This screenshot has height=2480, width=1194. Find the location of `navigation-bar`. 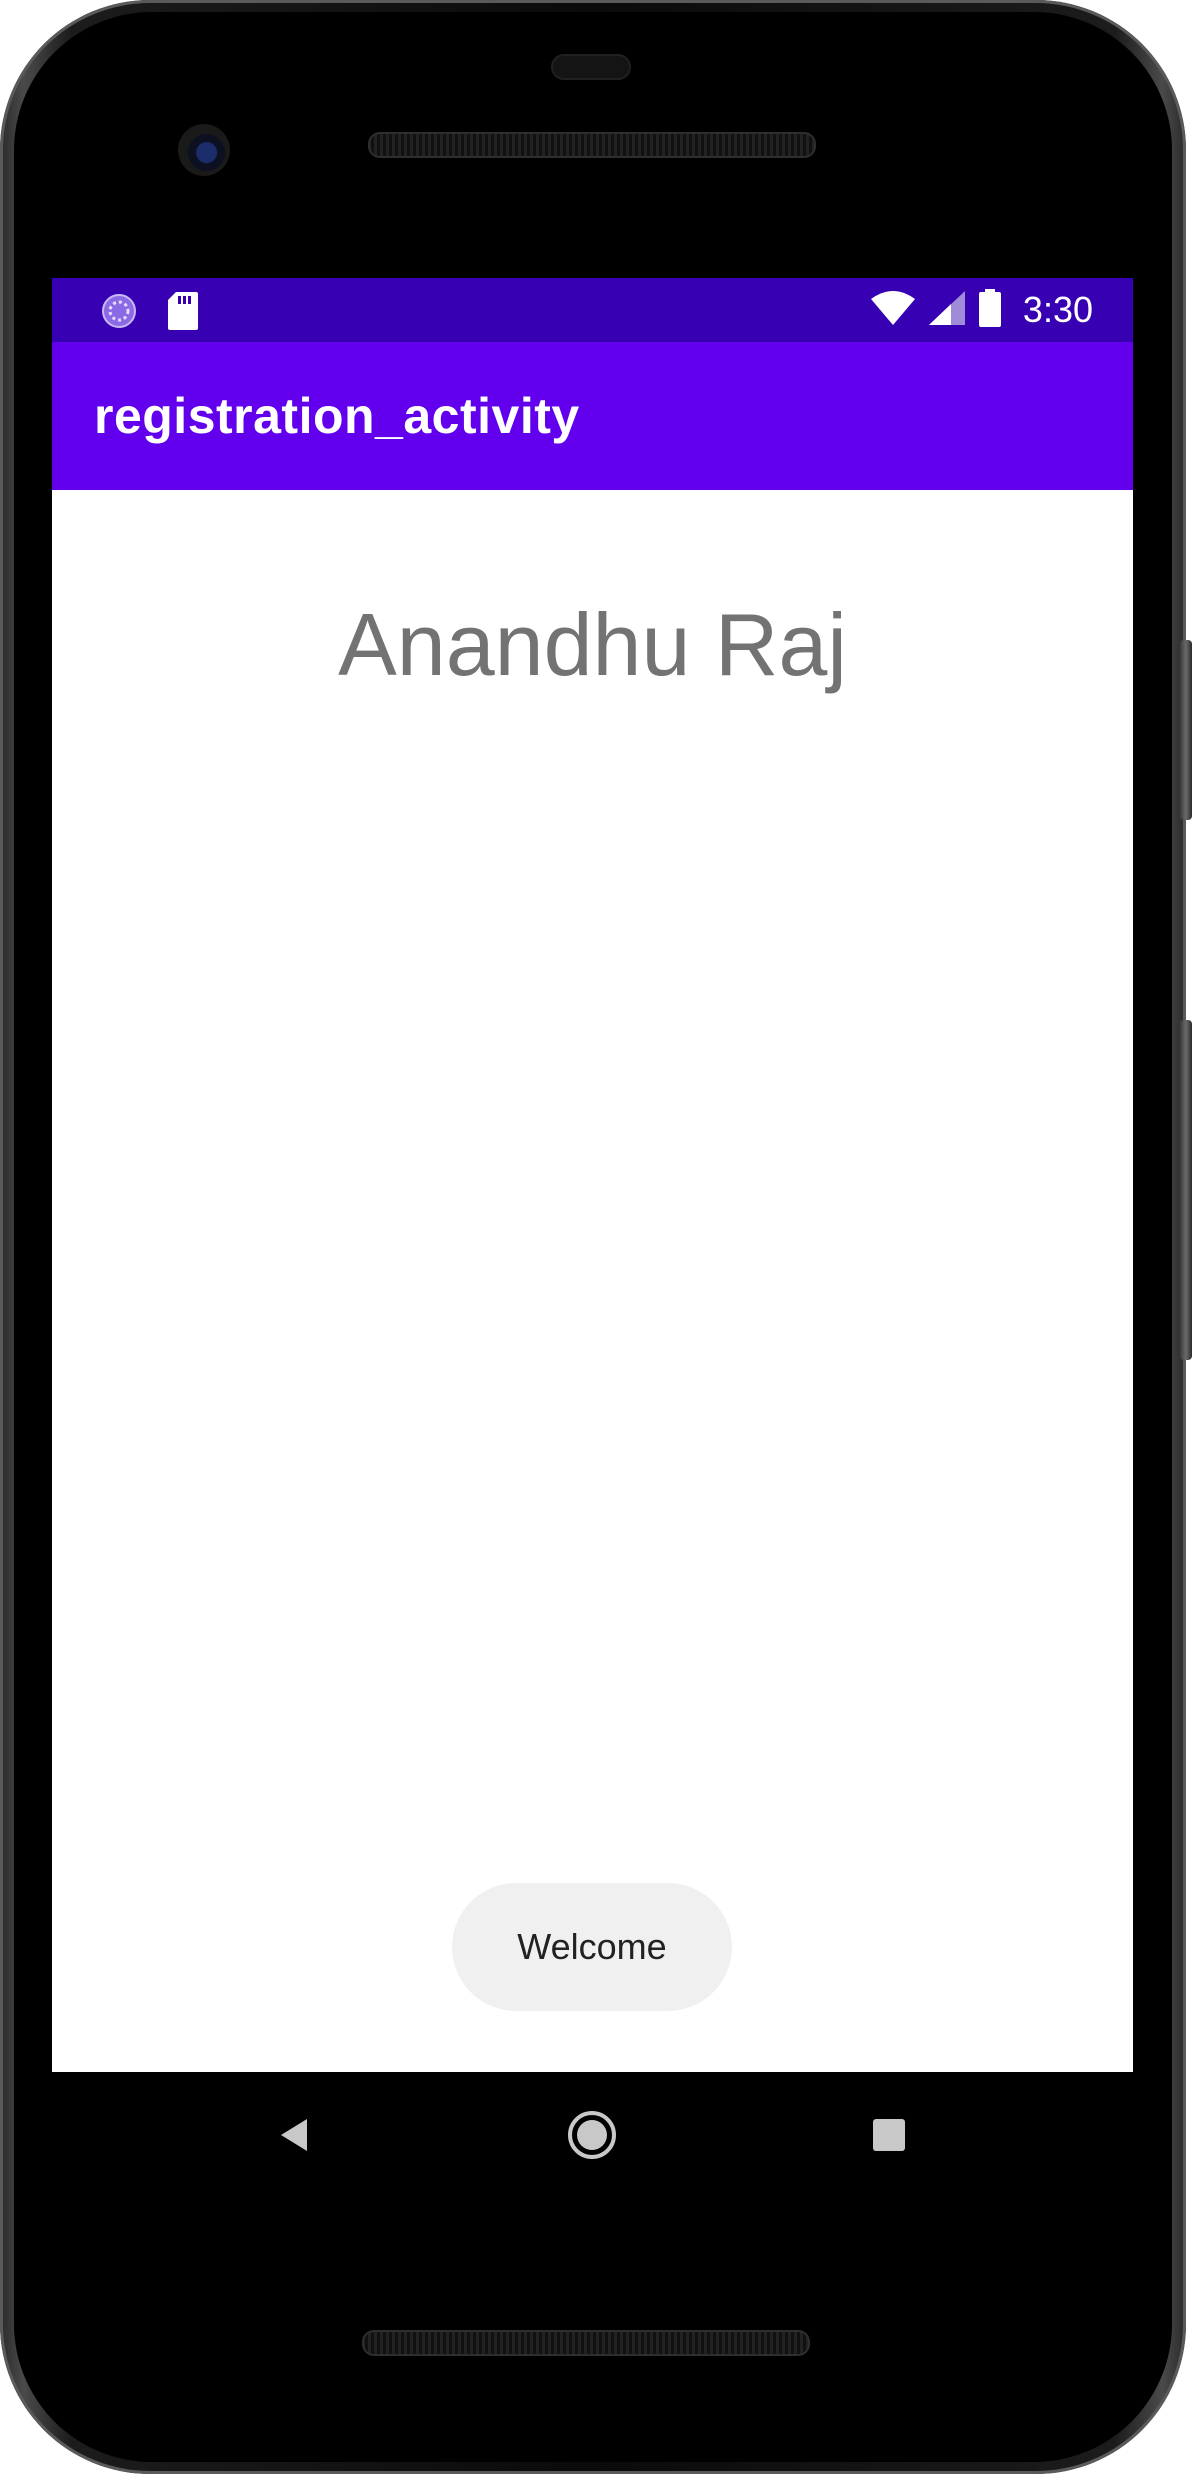

navigation-bar is located at coordinates (592, 2137).